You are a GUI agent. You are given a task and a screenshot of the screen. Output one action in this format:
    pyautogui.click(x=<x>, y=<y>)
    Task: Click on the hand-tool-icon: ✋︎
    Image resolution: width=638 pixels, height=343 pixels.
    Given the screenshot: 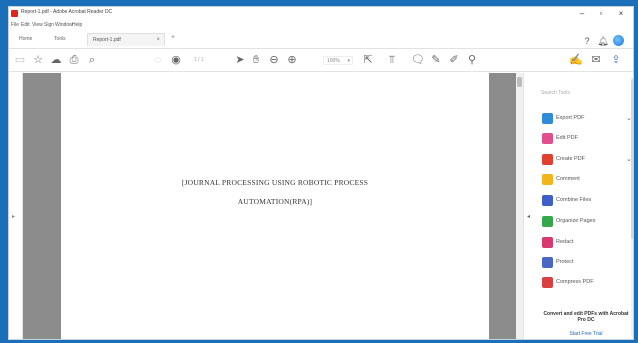 What is the action you would take?
    pyautogui.click(x=256, y=60)
    